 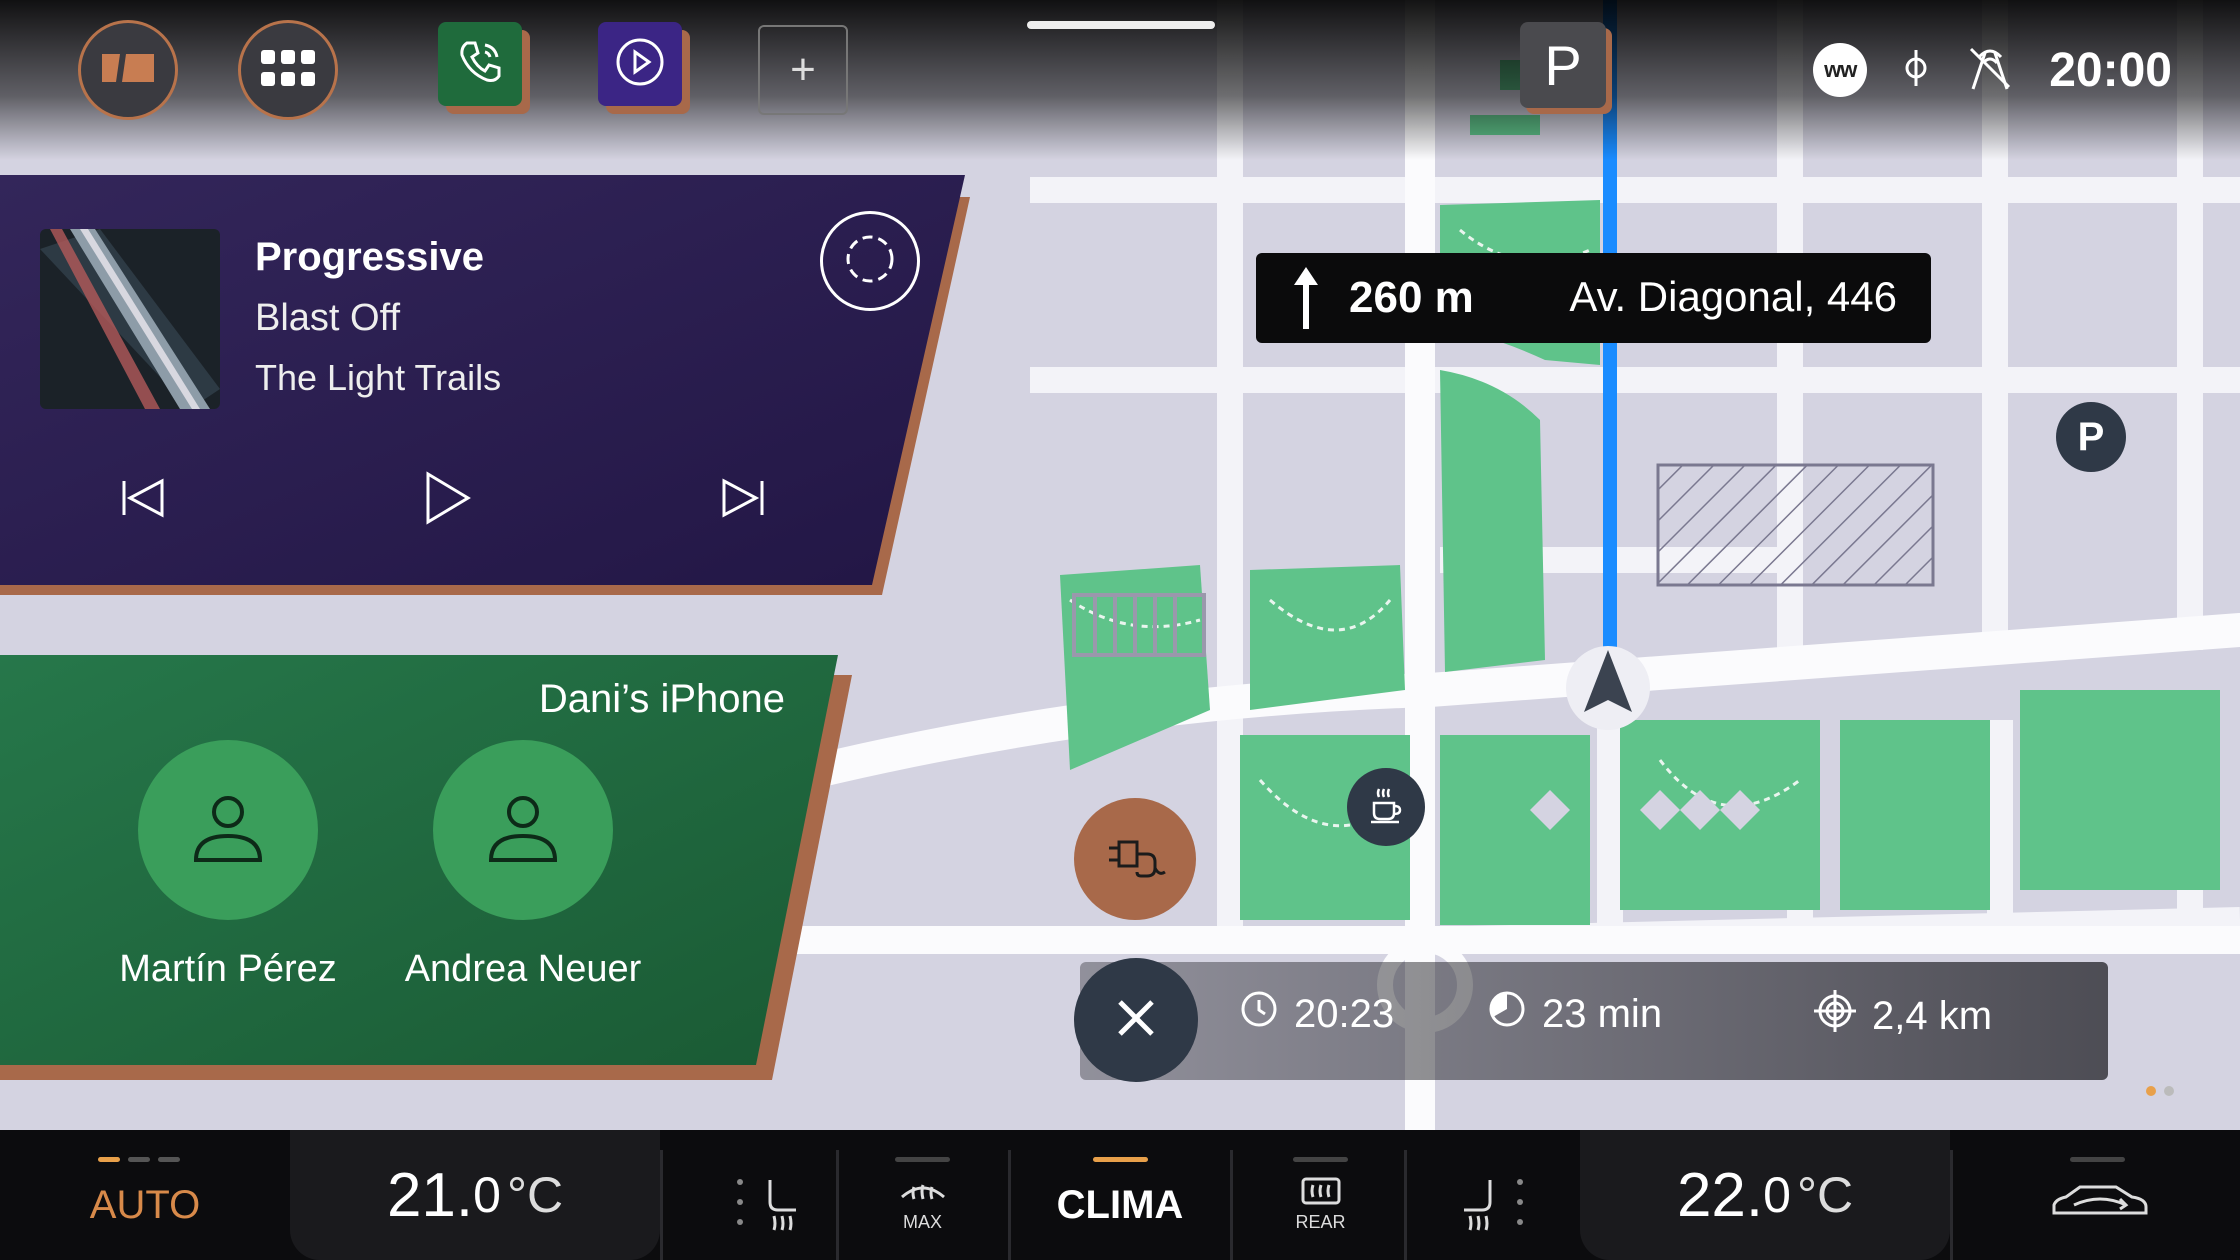 I want to click on passenger-seat-heat-button, so click(x=1490, y=1205).